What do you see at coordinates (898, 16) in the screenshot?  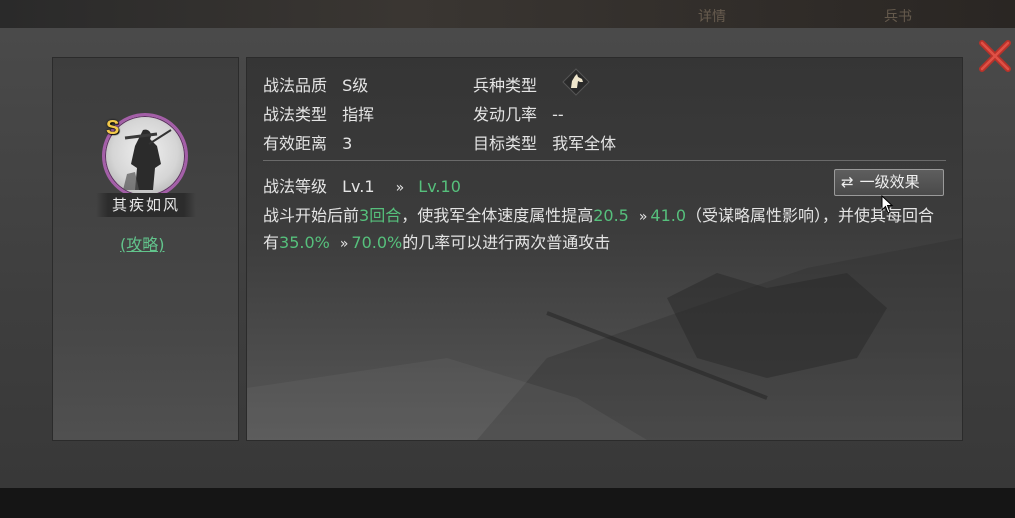 I see `tab-book: 兵书` at bounding box center [898, 16].